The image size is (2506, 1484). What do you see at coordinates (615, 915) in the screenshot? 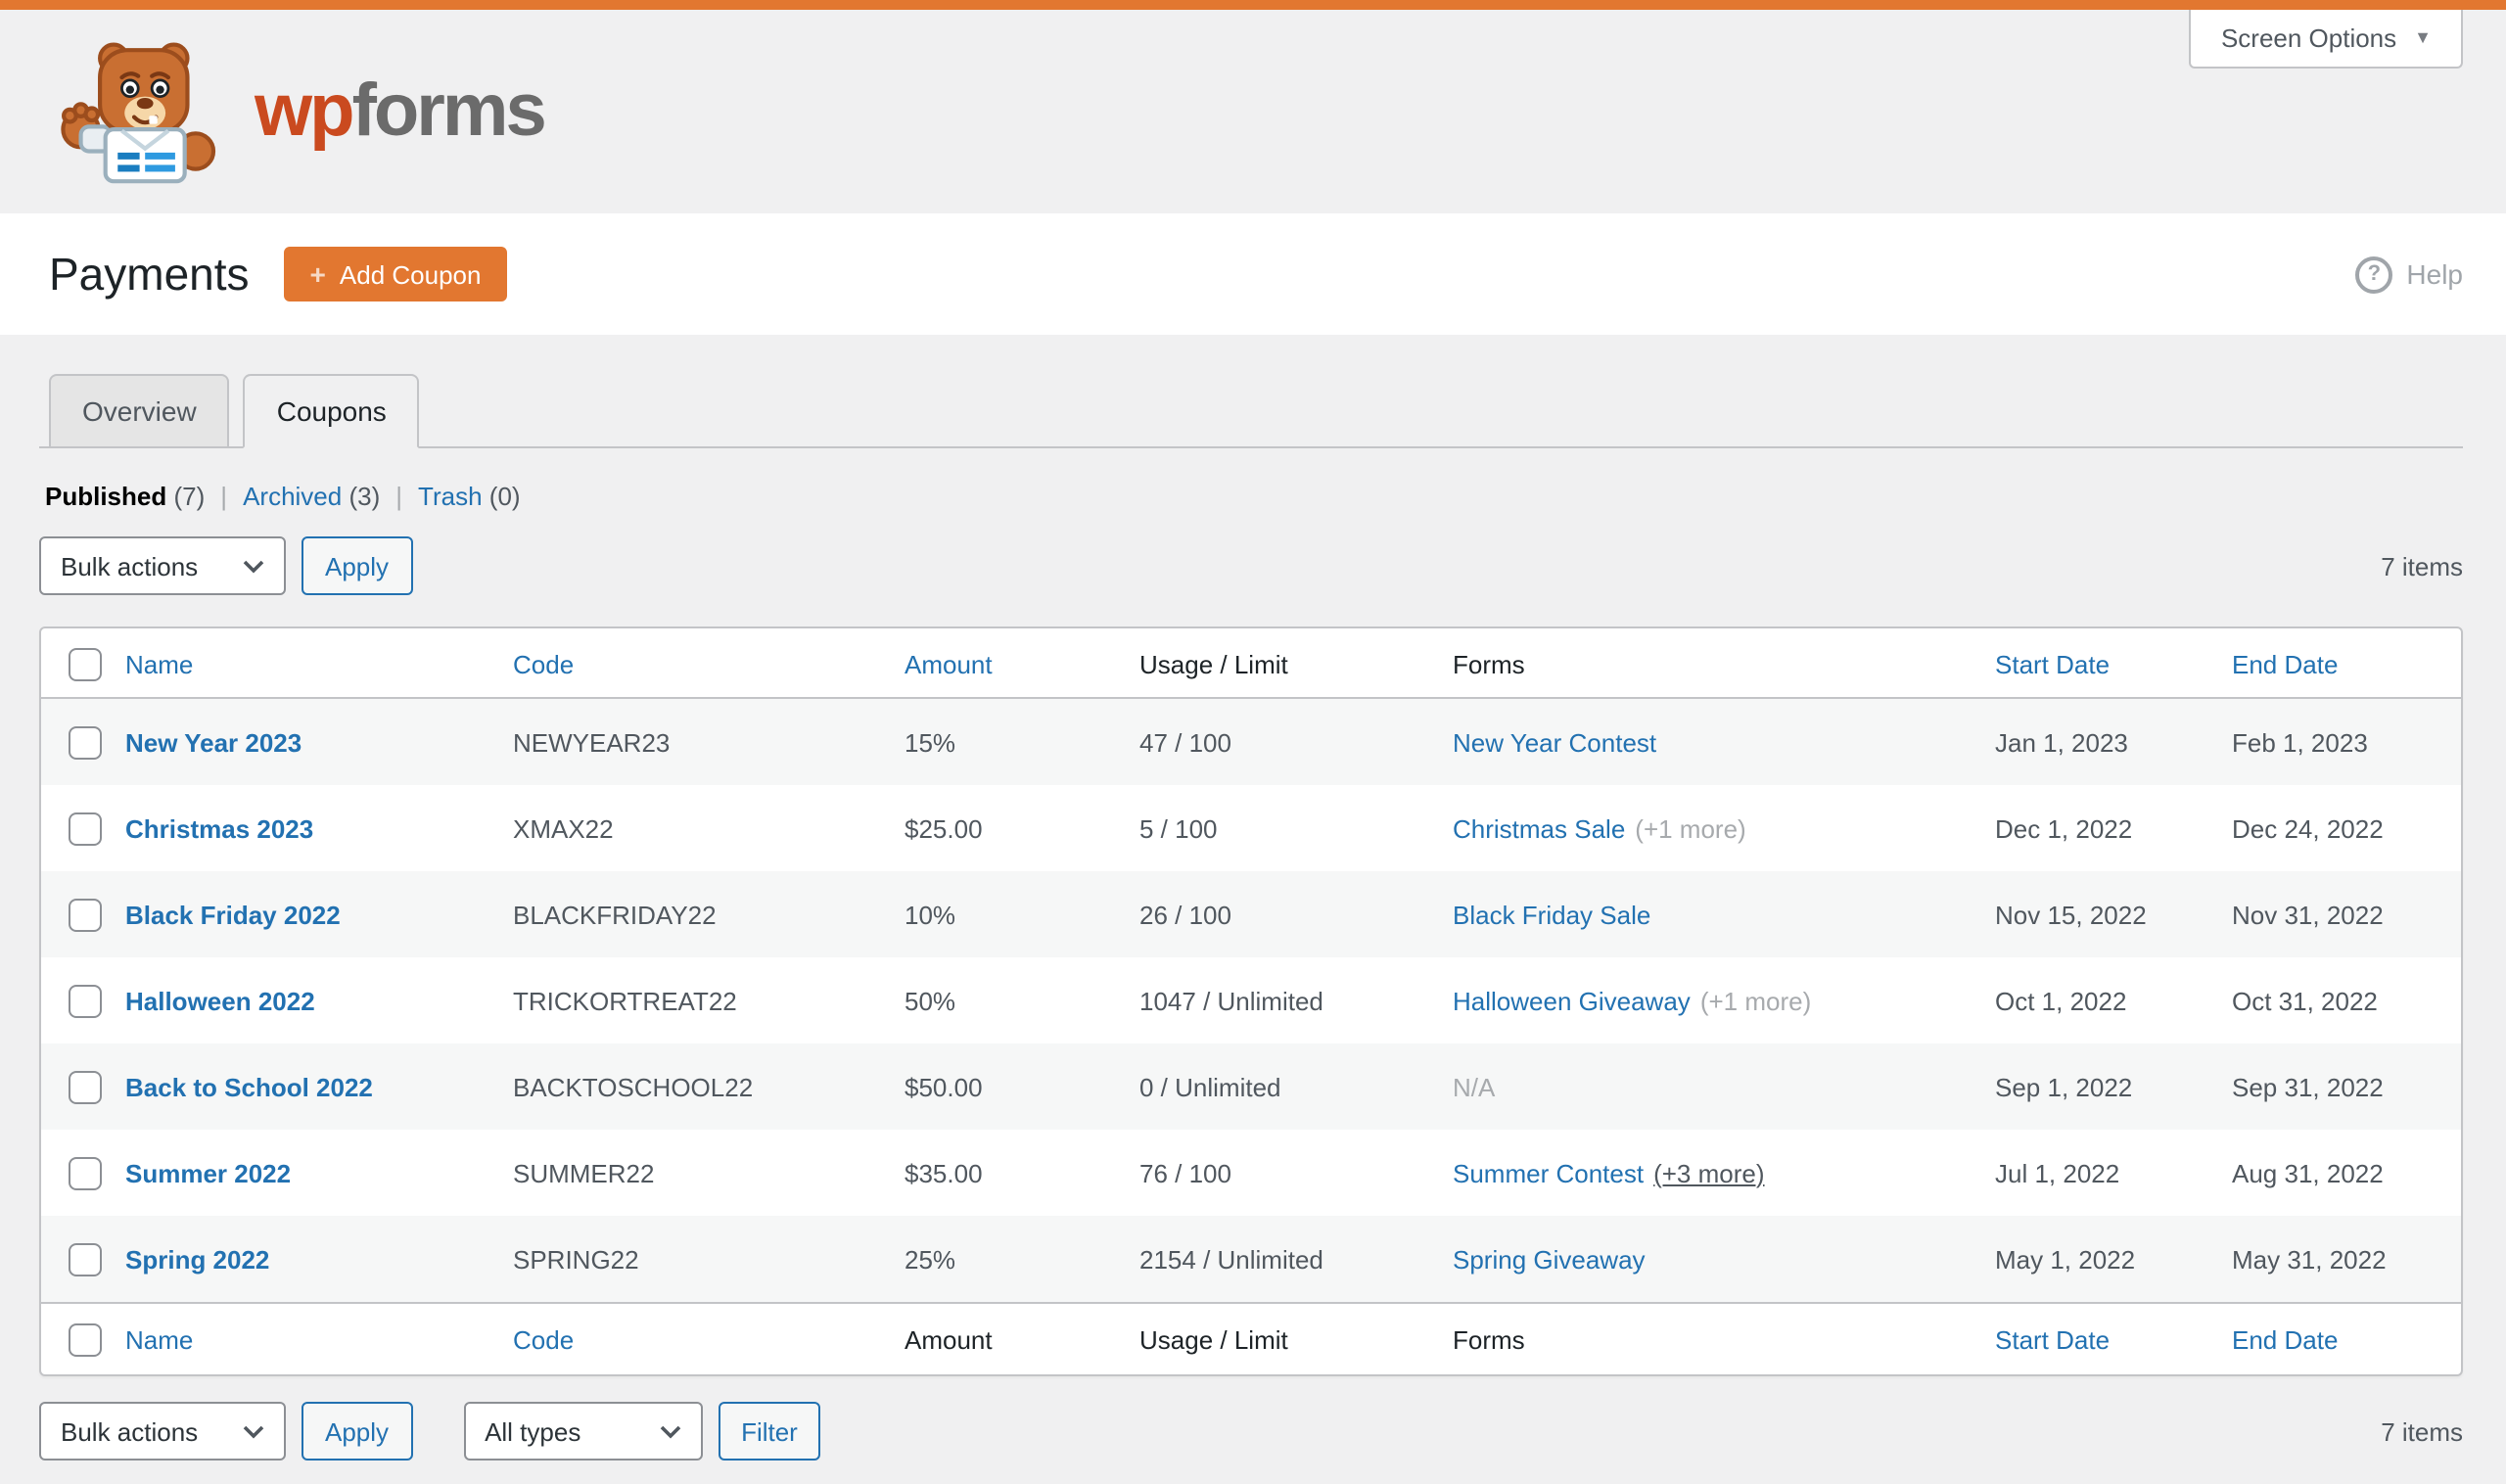
I see `coupon-code: BLACKFRIDAY22` at bounding box center [615, 915].